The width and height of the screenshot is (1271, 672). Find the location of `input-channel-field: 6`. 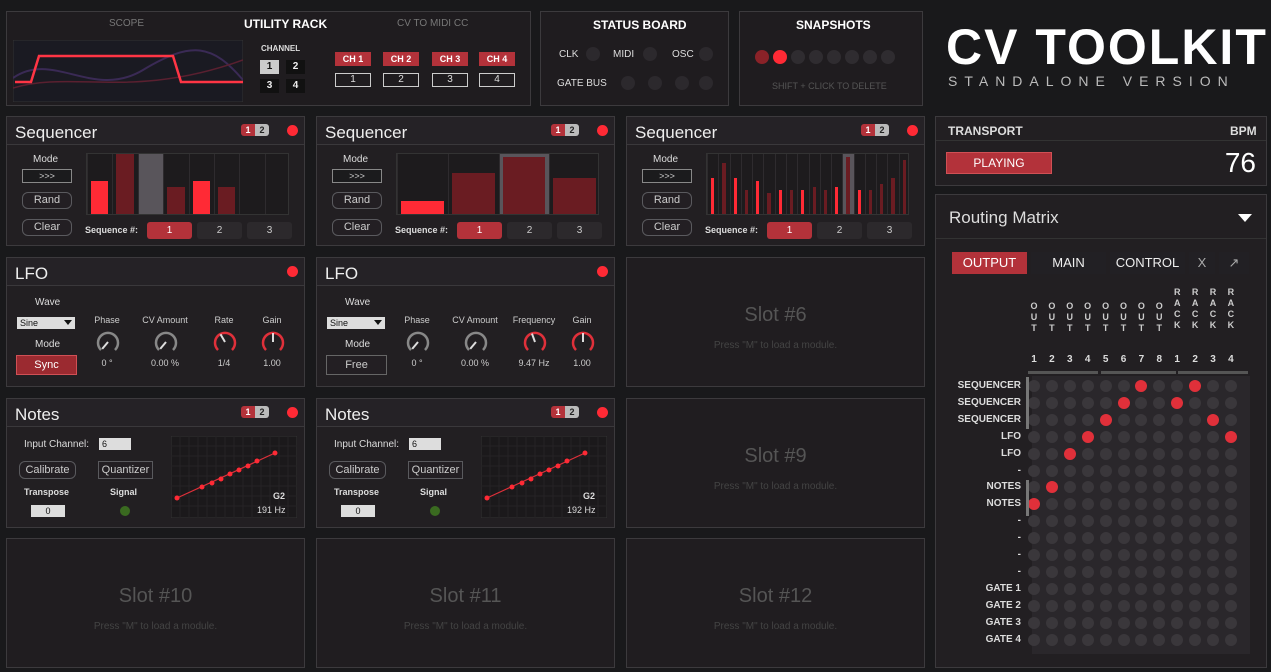

input-channel-field: 6 is located at coordinates (425, 444).